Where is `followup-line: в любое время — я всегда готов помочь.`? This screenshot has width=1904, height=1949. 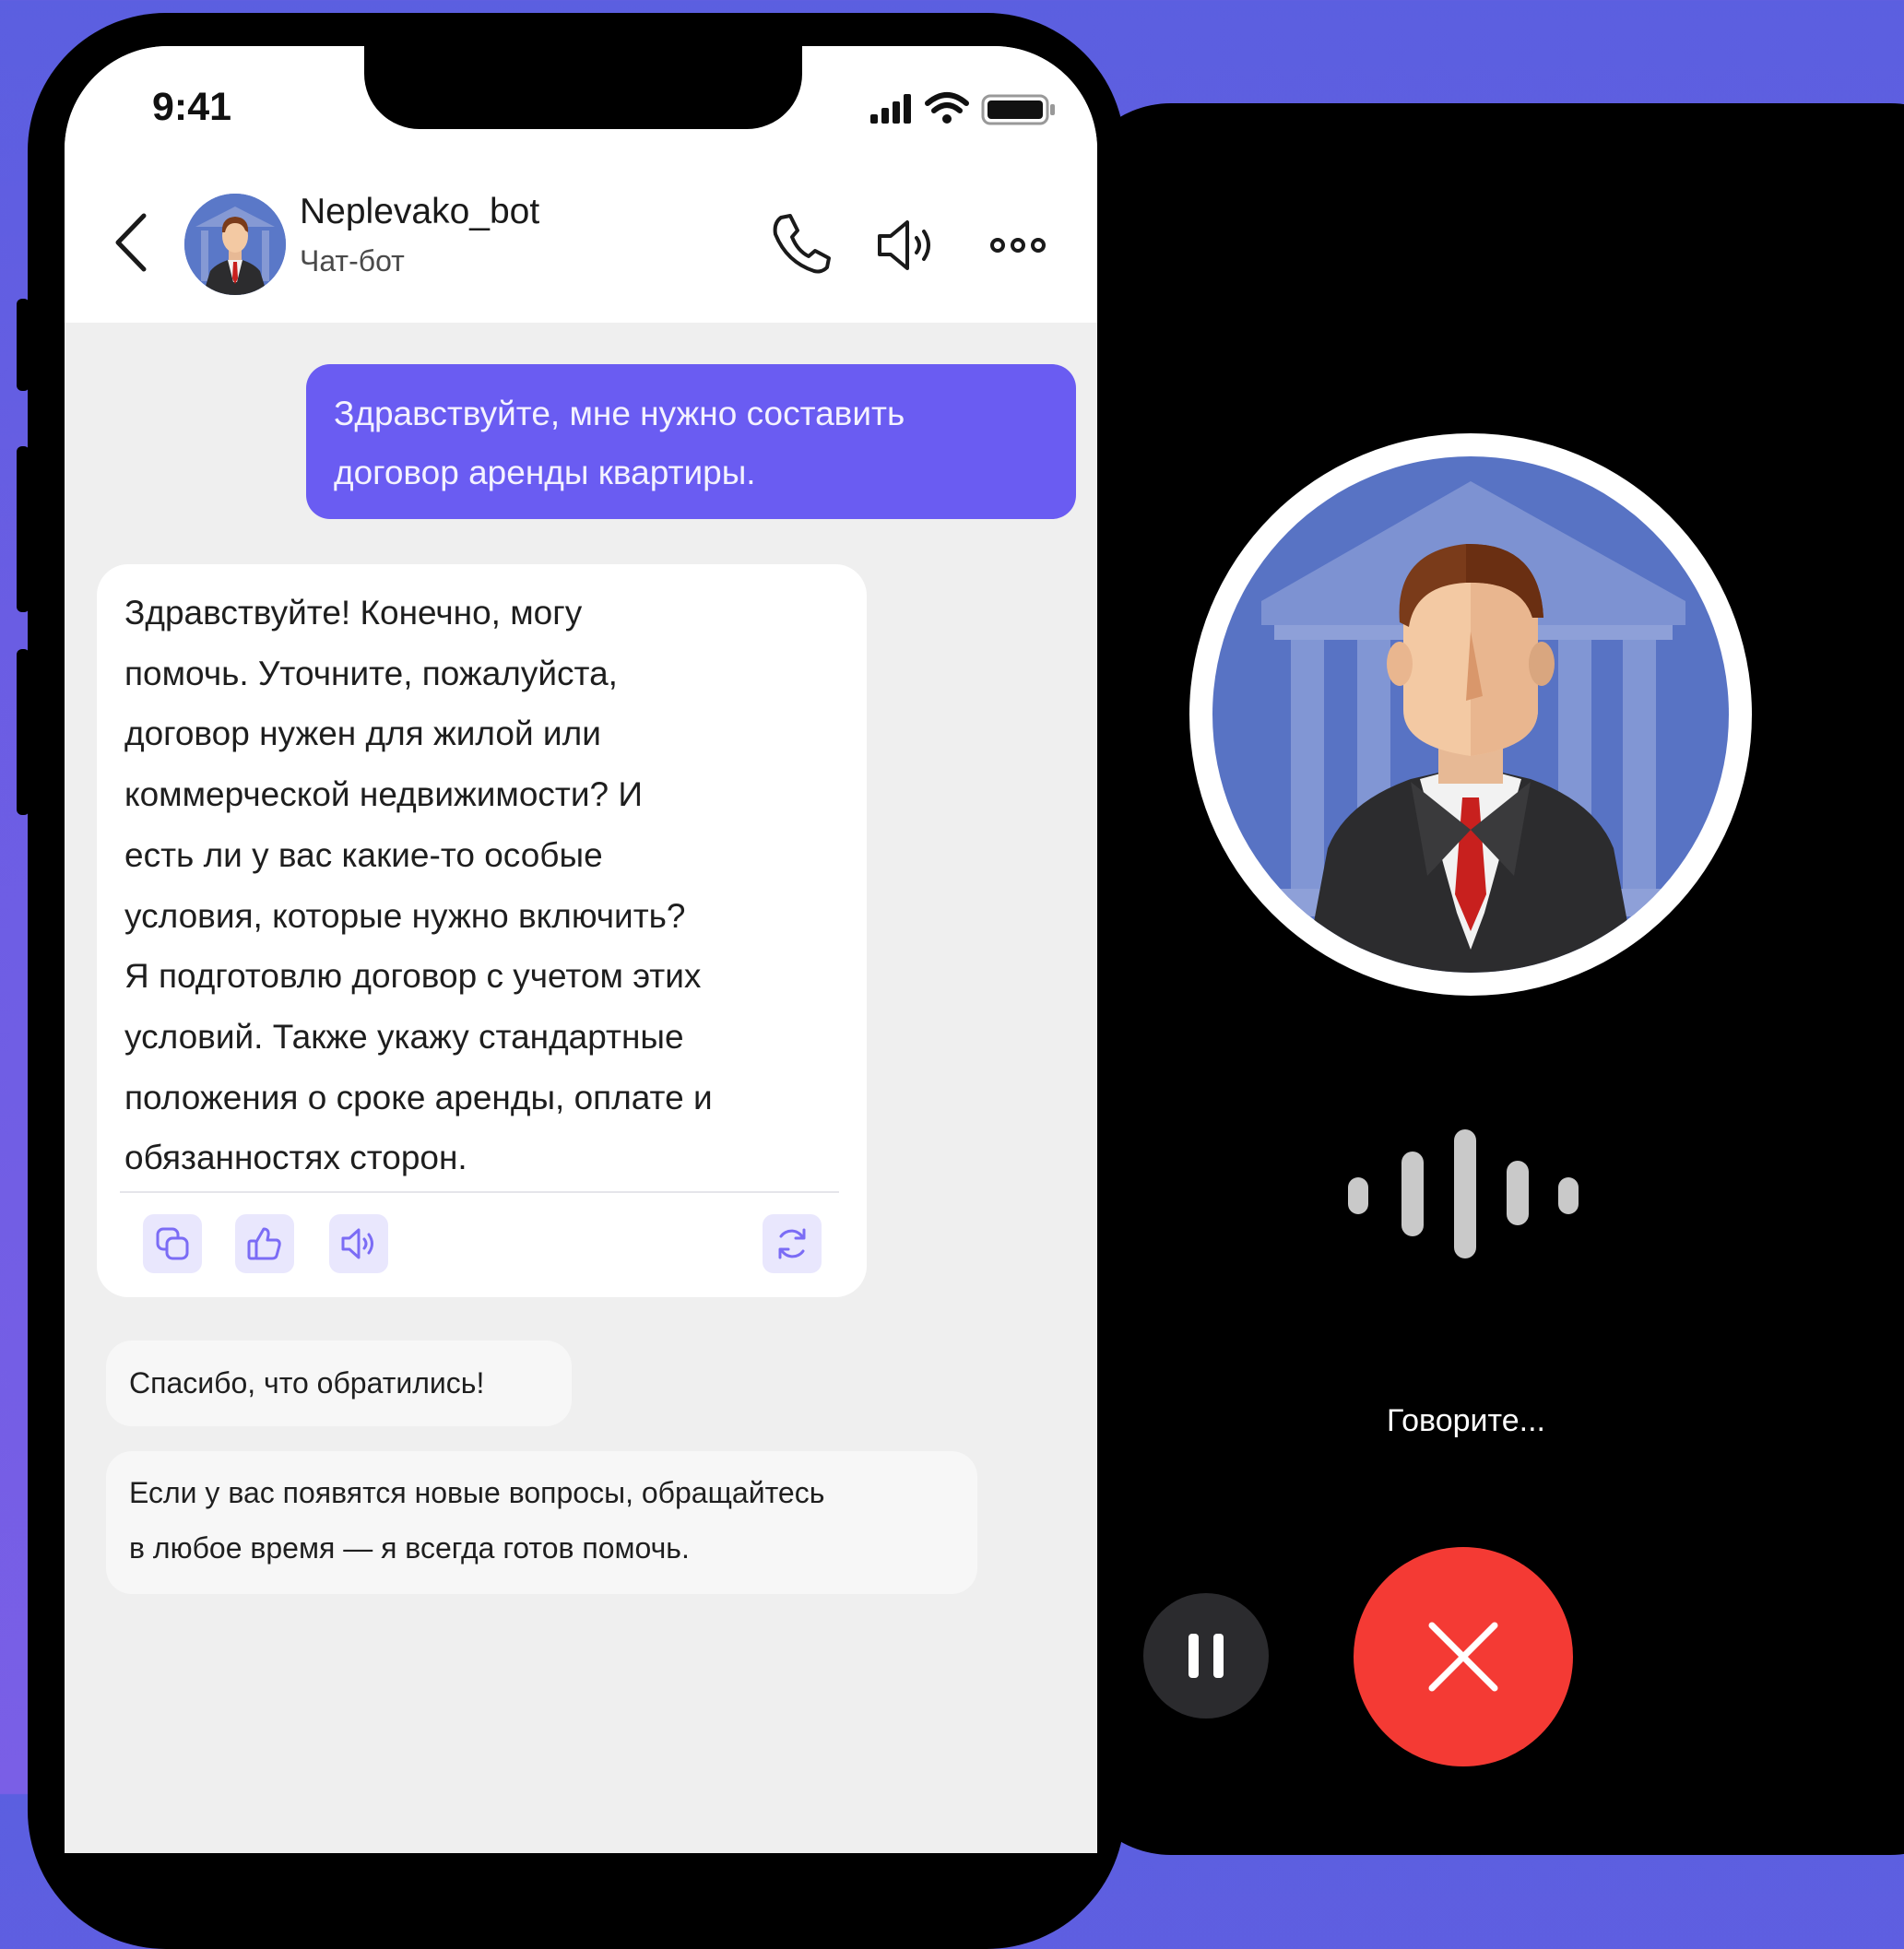 followup-line: в любое время — я всегда готов помочь. is located at coordinates (409, 1548).